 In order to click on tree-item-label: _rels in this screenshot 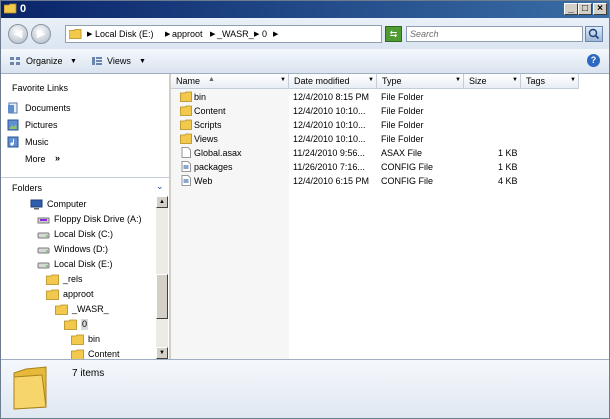, I will do `click(73, 279)`.